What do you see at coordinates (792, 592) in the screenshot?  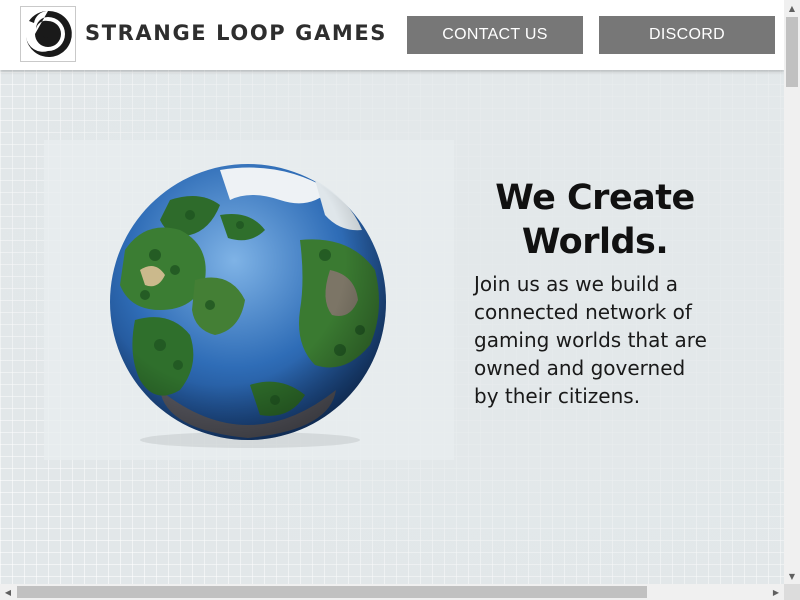 I see `scrollbar-corner` at bounding box center [792, 592].